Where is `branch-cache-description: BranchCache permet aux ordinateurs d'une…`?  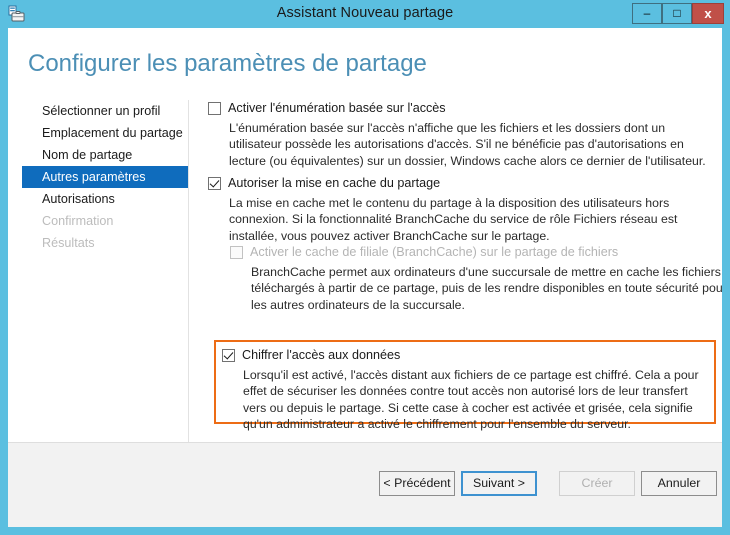 branch-cache-description: BranchCache permet aux ordinateurs d'une… is located at coordinates (486, 288).